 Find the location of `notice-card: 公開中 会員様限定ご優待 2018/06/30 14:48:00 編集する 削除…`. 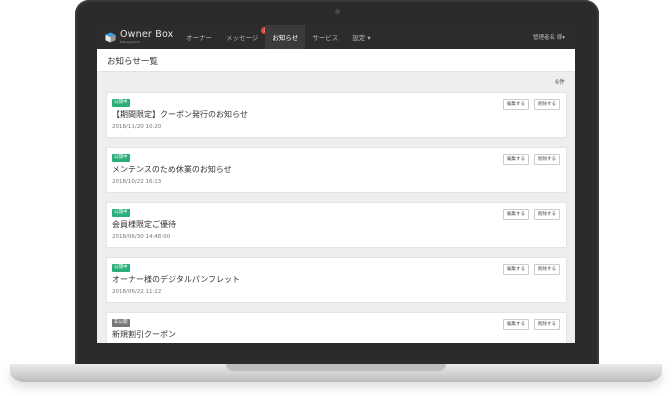

notice-card: 公開中 会員様限定ご優待 2018/06/30 14:48:00 編集する 削除… is located at coordinates (336, 225).